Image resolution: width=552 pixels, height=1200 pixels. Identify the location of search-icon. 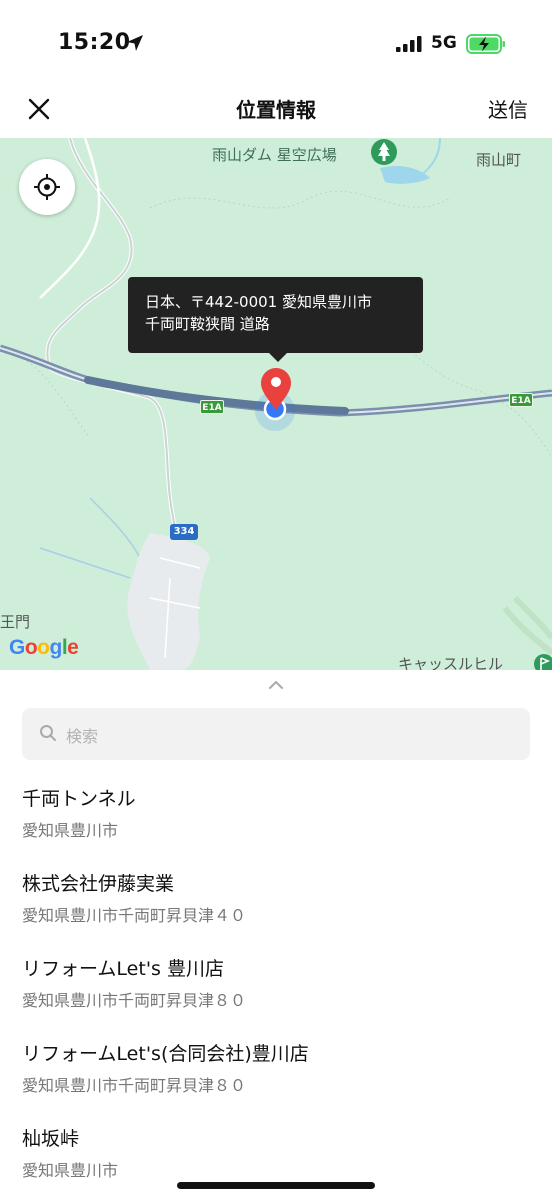
(48, 733).